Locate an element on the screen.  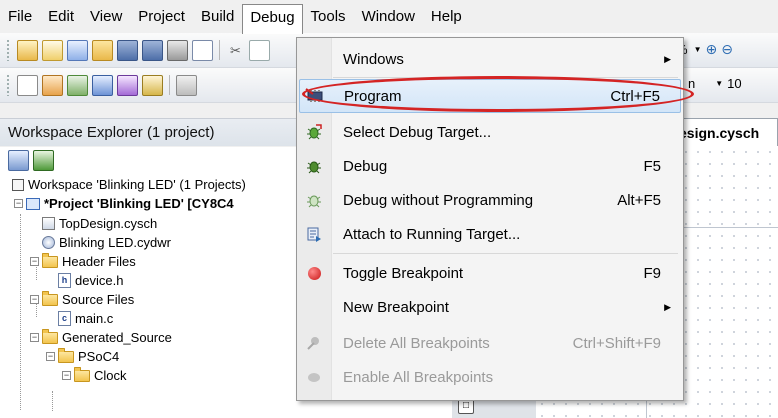
menu-item-new-breakpoint: New Breakpoint ▶ is located at coordinates (490, 307).